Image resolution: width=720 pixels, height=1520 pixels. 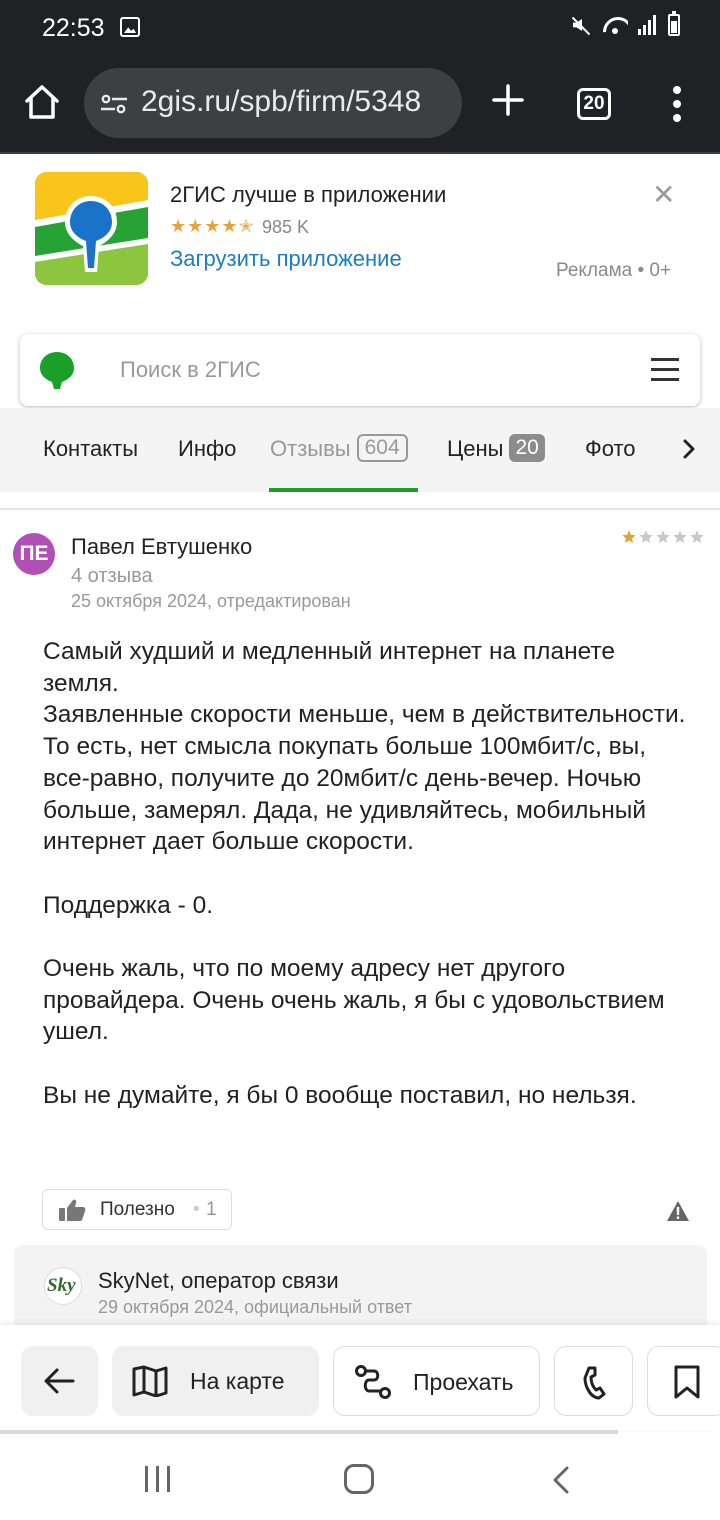 I want to click on tab-contacts: Контакты, so click(x=90, y=449).